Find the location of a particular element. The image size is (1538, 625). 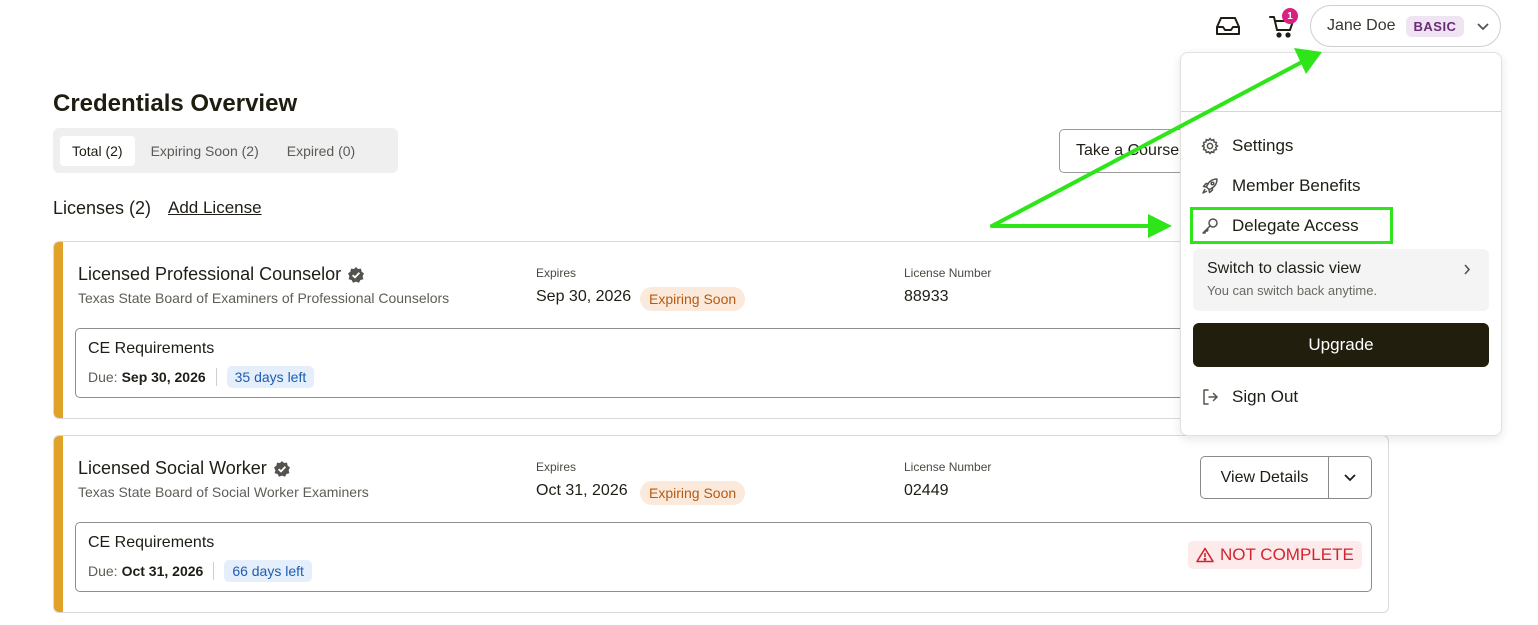

gear-icon is located at coordinates (1210, 146).